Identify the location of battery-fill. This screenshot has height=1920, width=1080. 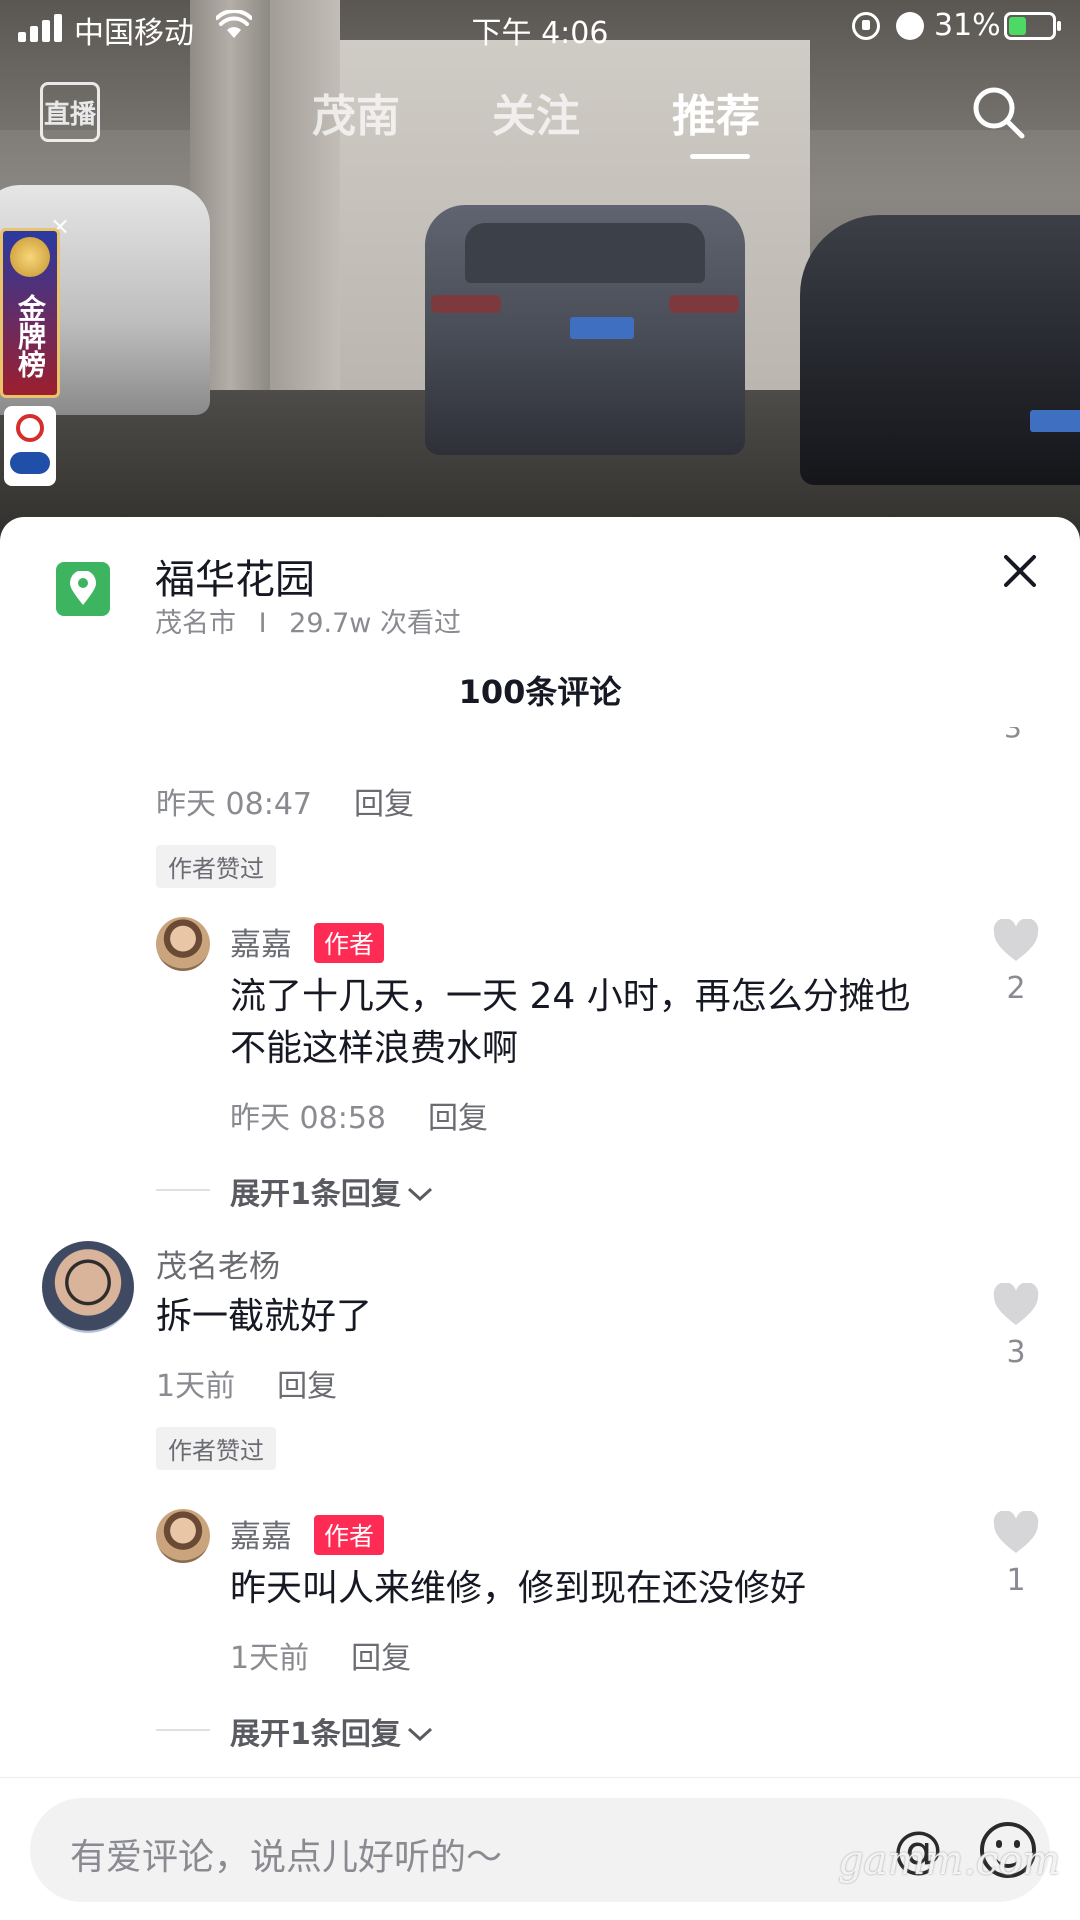
(1017, 26).